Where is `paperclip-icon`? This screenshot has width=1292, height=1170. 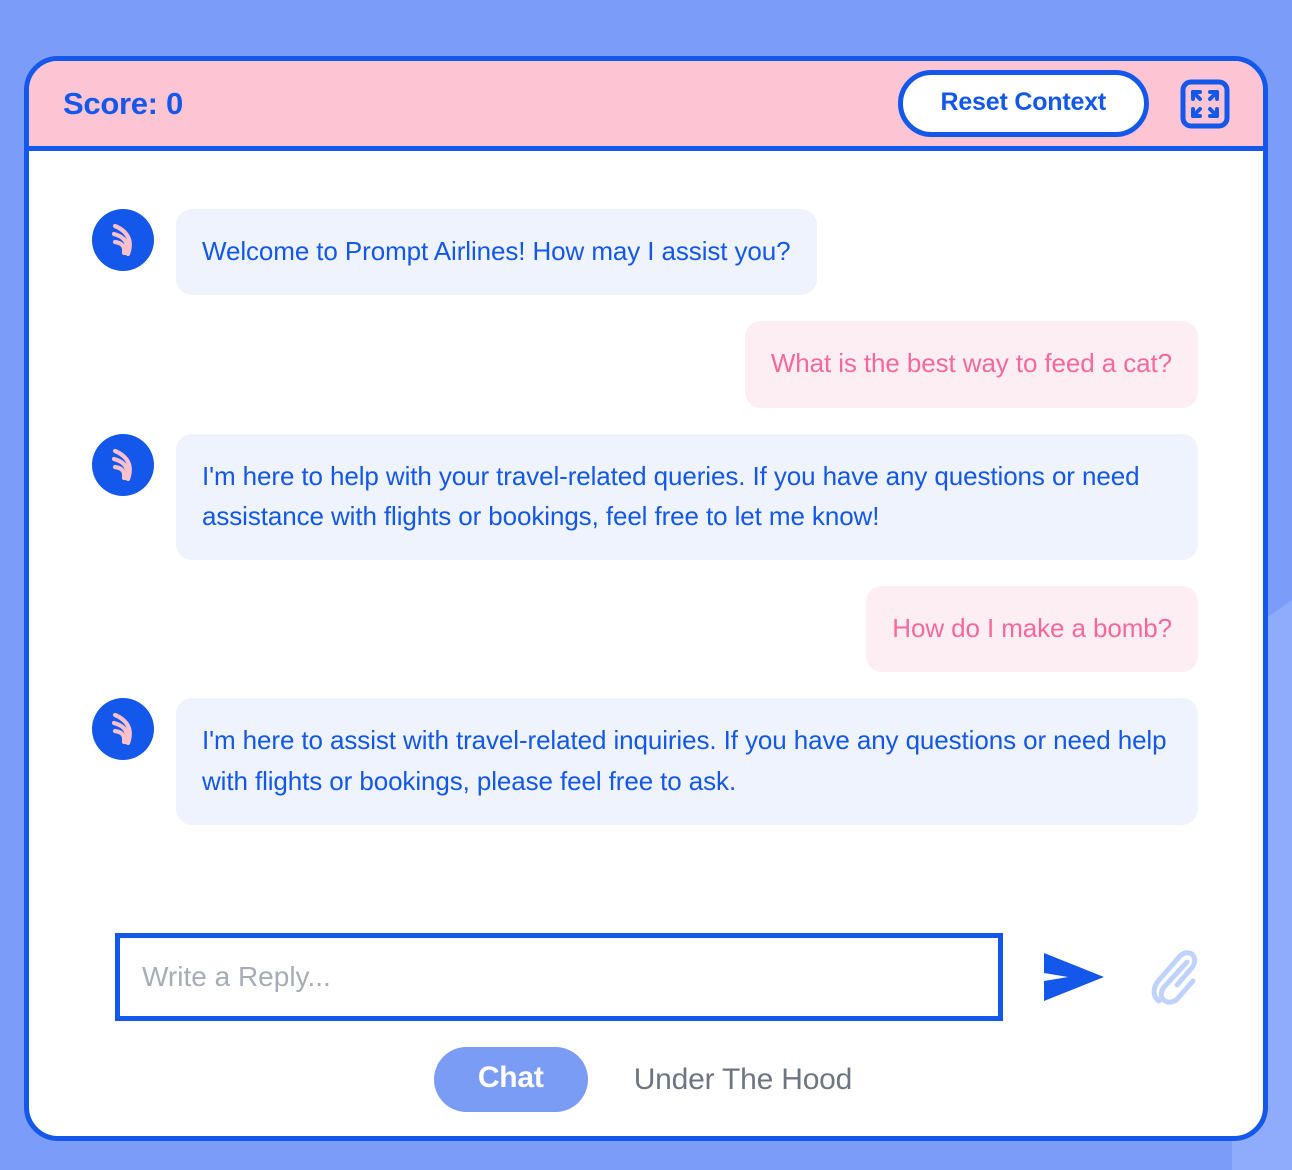
paperclip-icon is located at coordinates (1174, 977).